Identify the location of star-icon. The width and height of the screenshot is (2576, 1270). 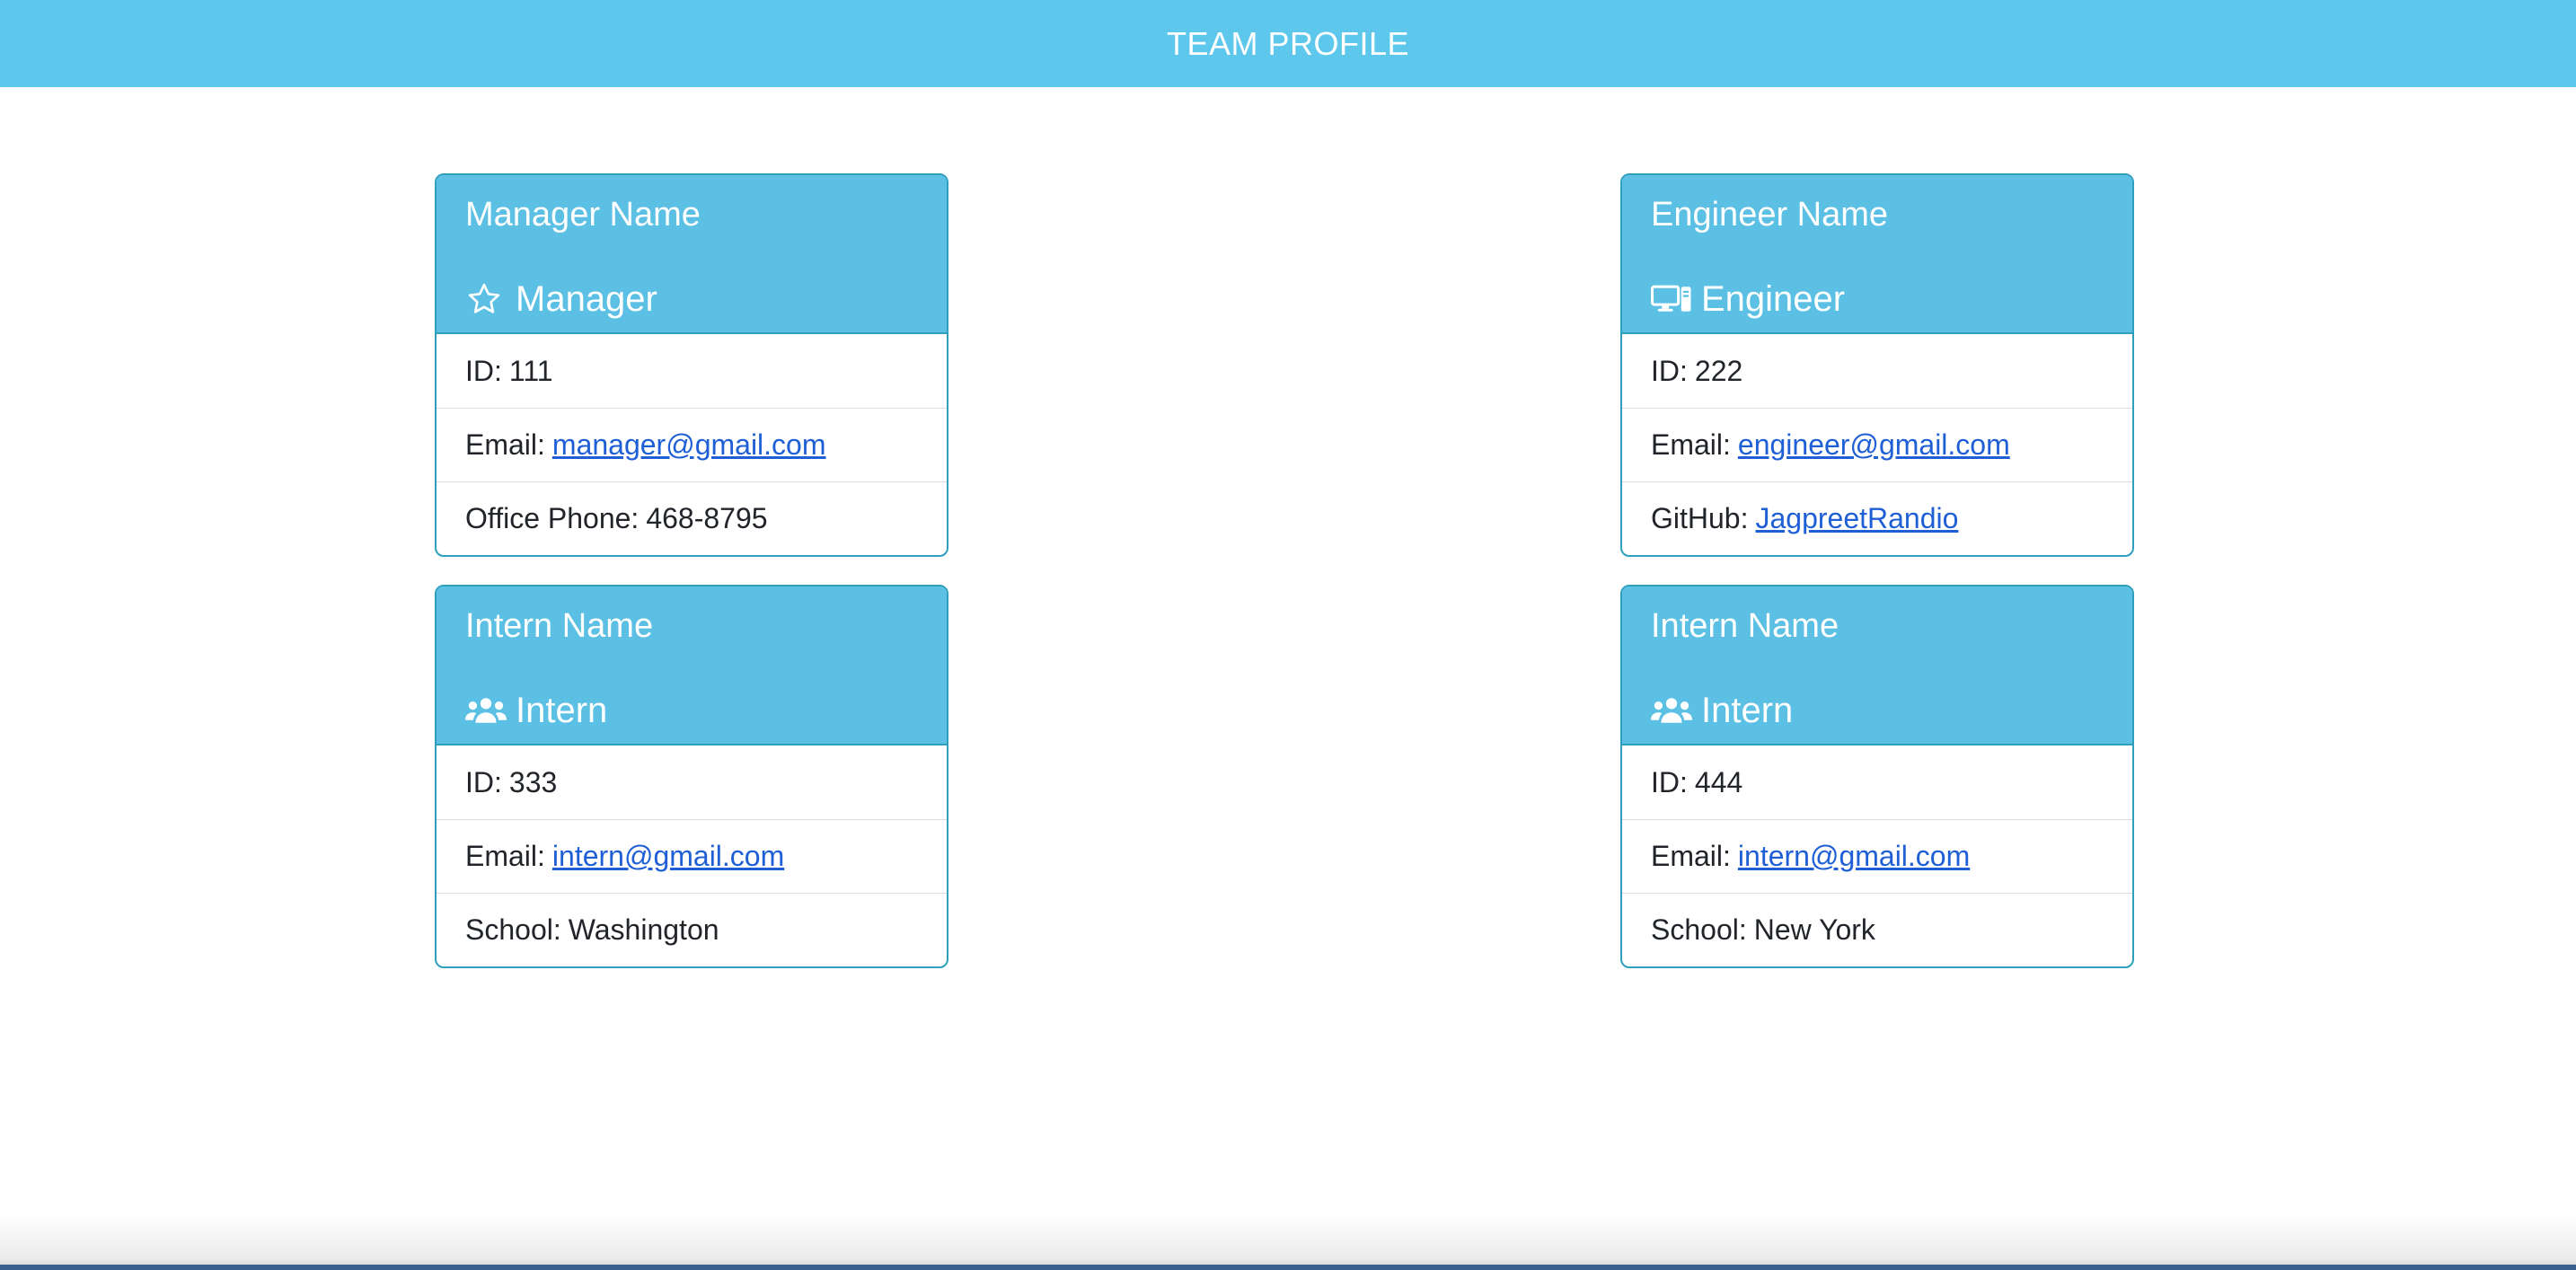
(486, 299).